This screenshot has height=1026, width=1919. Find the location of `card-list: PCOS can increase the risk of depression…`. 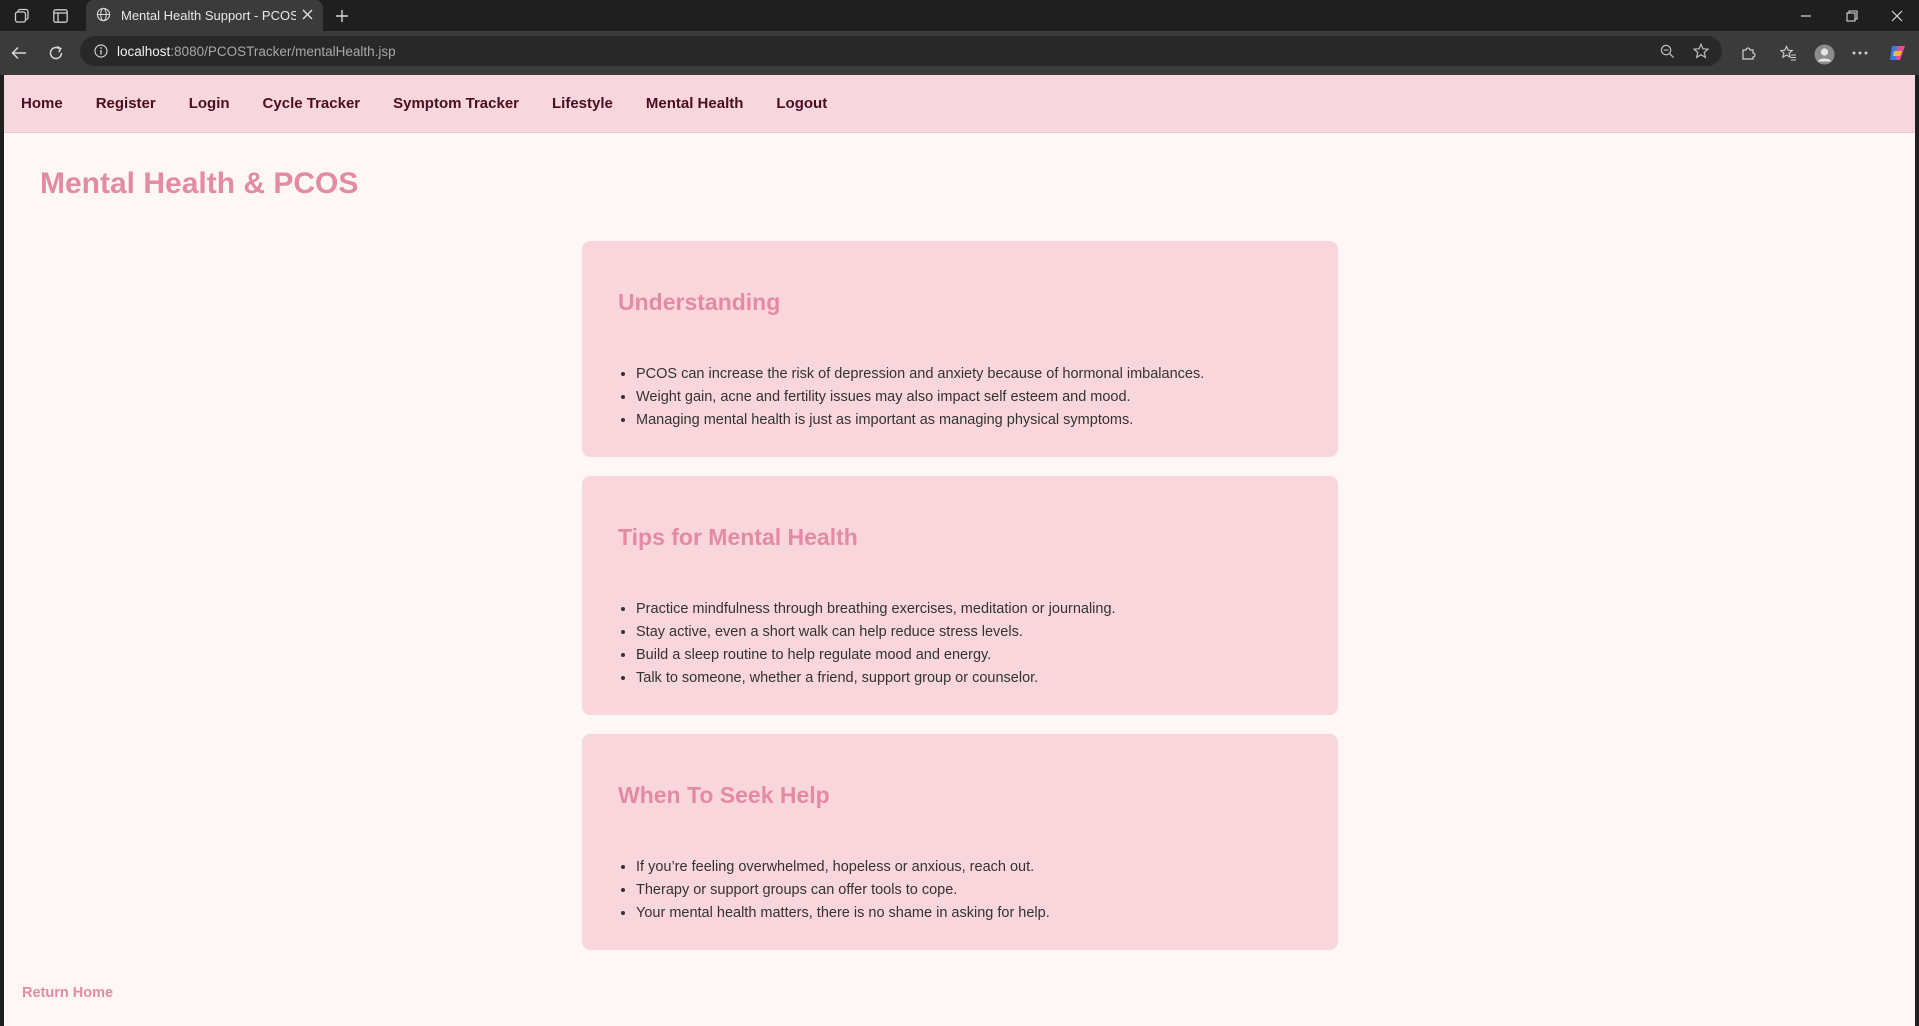

card-list: PCOS can increase the risk of depression… is located at coordinates (969, 397).